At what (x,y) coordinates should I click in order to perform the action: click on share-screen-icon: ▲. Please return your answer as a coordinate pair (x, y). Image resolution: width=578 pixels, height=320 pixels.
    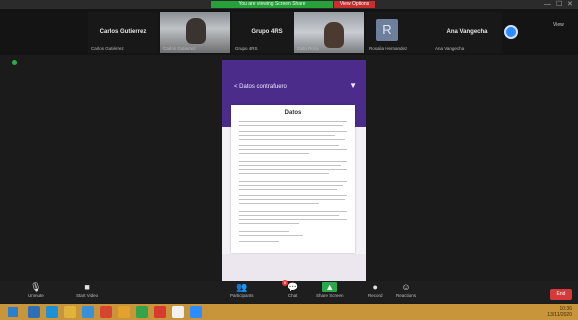
    Looking at the image, I should click on (330, 287).